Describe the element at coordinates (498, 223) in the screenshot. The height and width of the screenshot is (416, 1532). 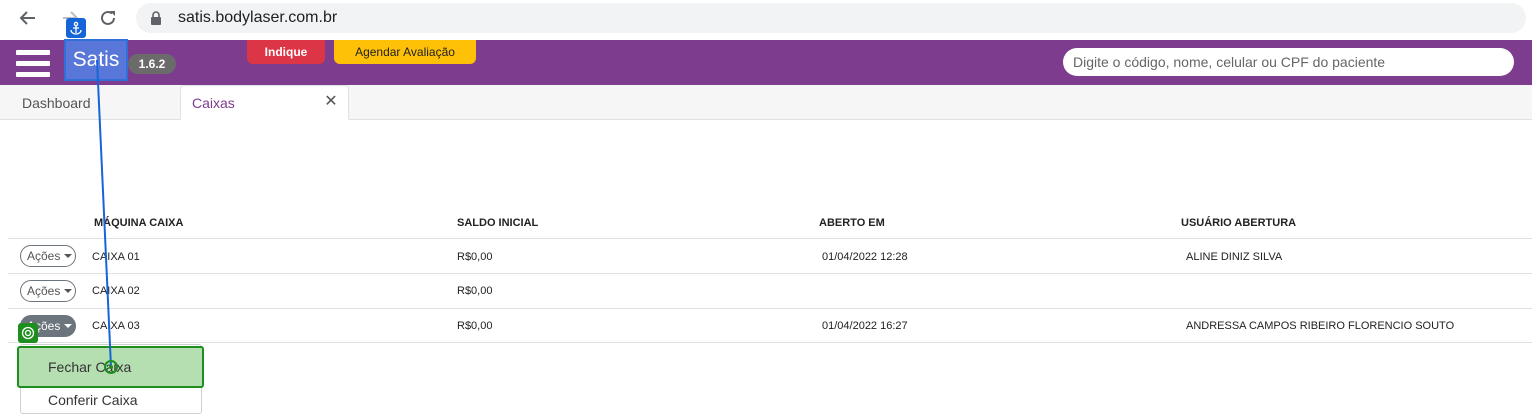
I see `column-header-saldo: SALDO INICIAL` at that location.